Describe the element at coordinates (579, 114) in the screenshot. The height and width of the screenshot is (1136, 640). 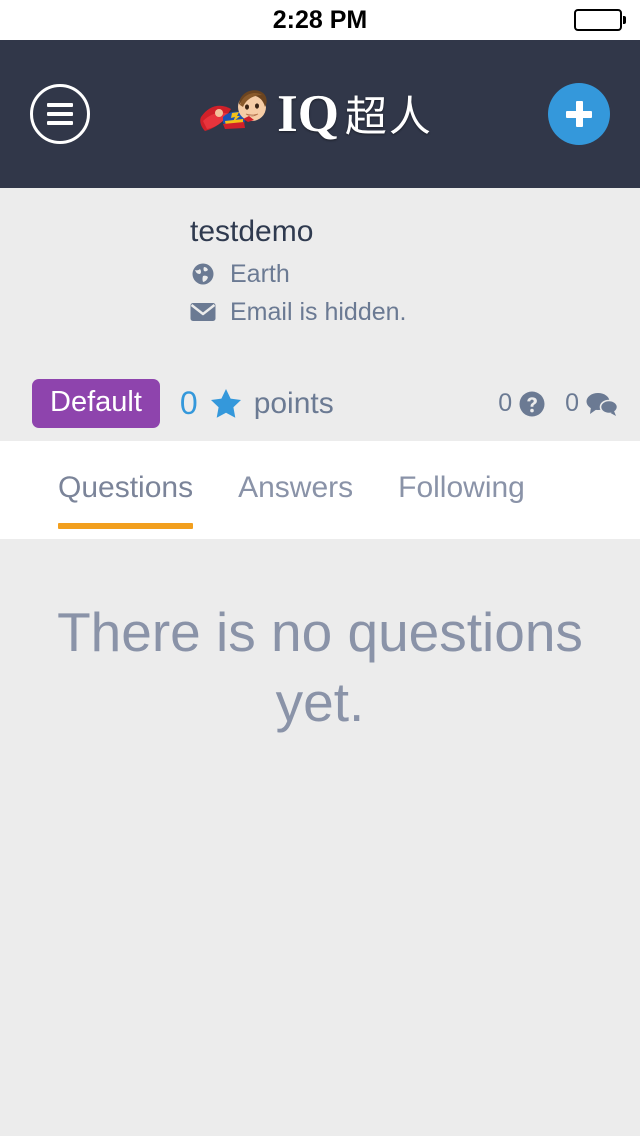
I see `plus-icon` at that location.